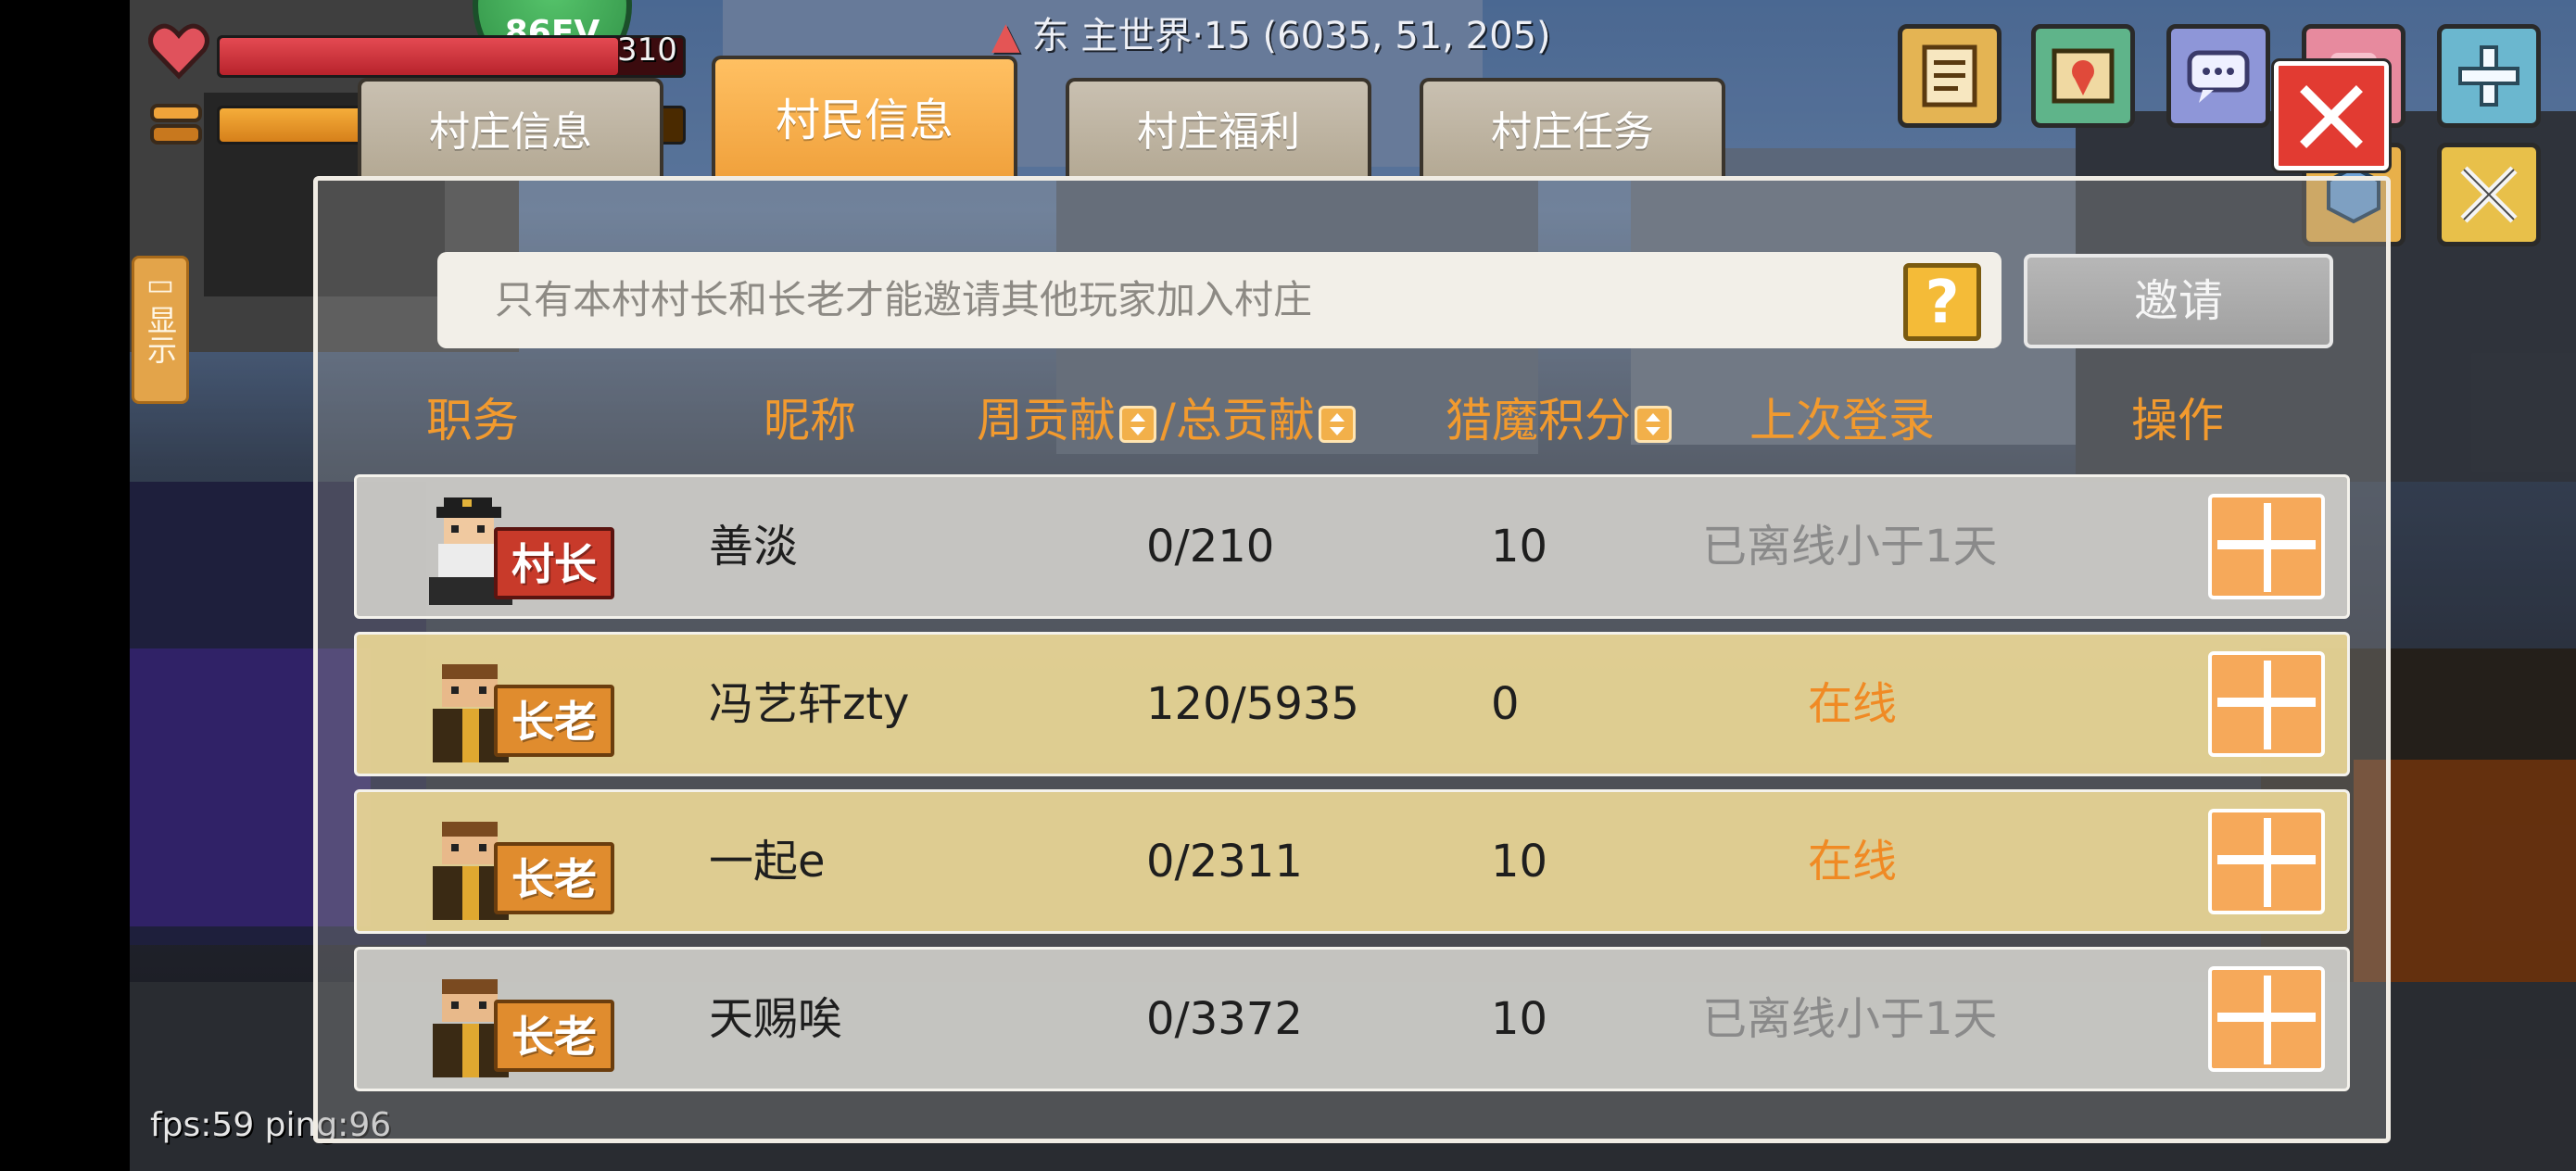 The image size is (2576, 1171). I want to click on compass-arrow-icon: ▲, so click(1006, 36).